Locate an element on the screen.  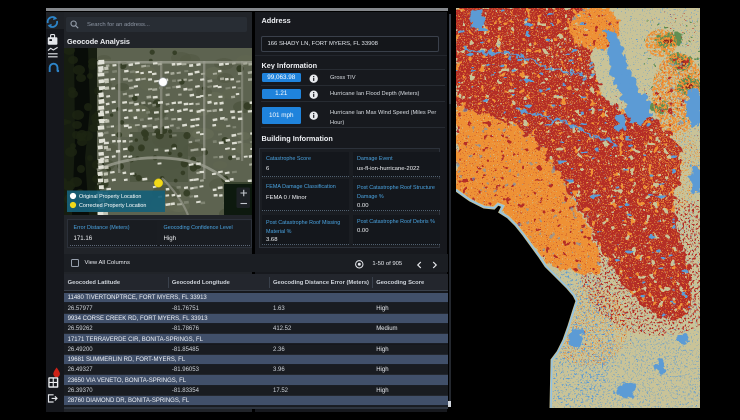
svg-text: Corrected Property Location is located at coordinates (112, 206).